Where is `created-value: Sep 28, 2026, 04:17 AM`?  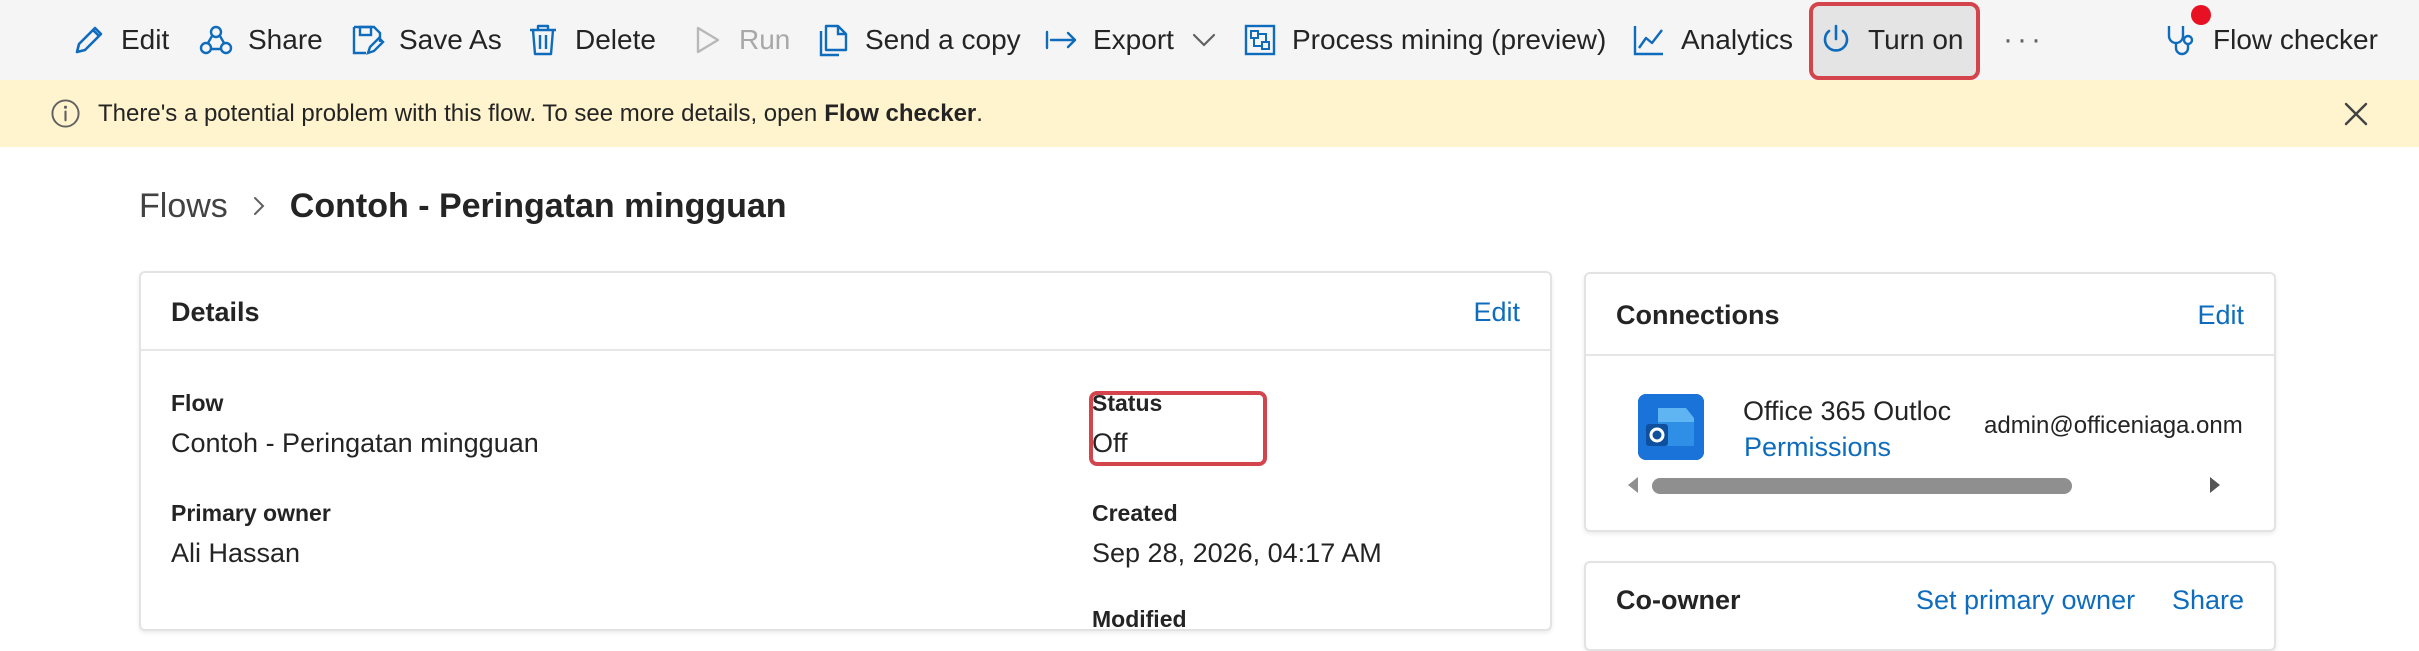
created-value: Sep 28, 2026, 04:17 AM is located at coordinates (1237, 553).